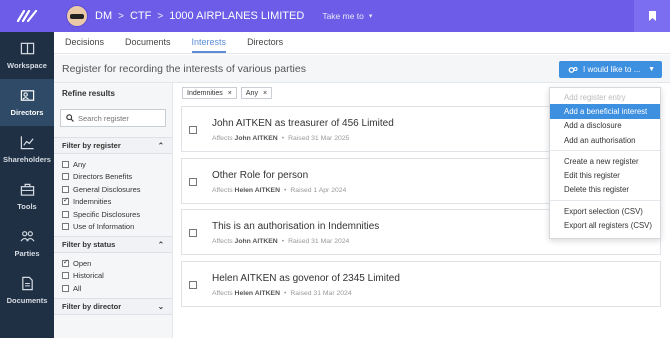 The height and width of the screenshot is (338, 670). I want to click on entry-meta: Affects Helen AITKEN • Raised 1 Apr 2024, so click(279, 190).